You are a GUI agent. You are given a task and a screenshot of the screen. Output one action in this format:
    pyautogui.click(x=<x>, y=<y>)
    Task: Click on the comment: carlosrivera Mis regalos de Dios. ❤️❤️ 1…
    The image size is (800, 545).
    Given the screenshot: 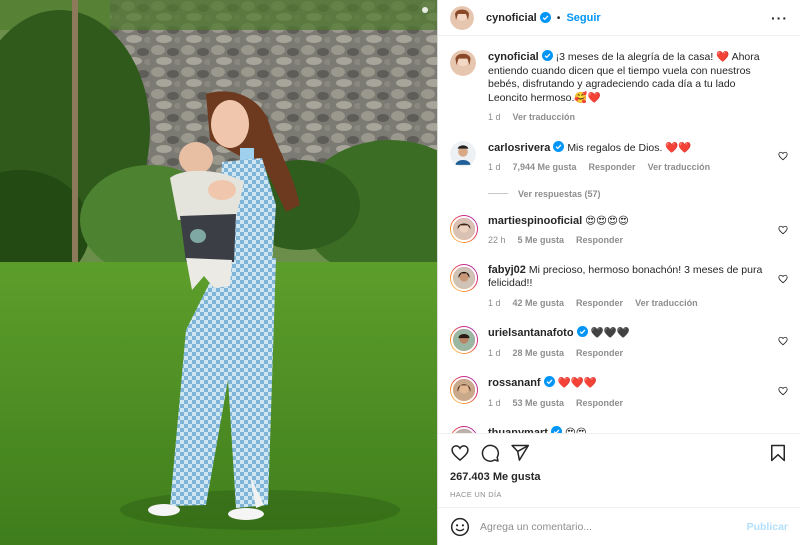 What is the action you would take?
    pyautogui.click(x=619, y=157)
    